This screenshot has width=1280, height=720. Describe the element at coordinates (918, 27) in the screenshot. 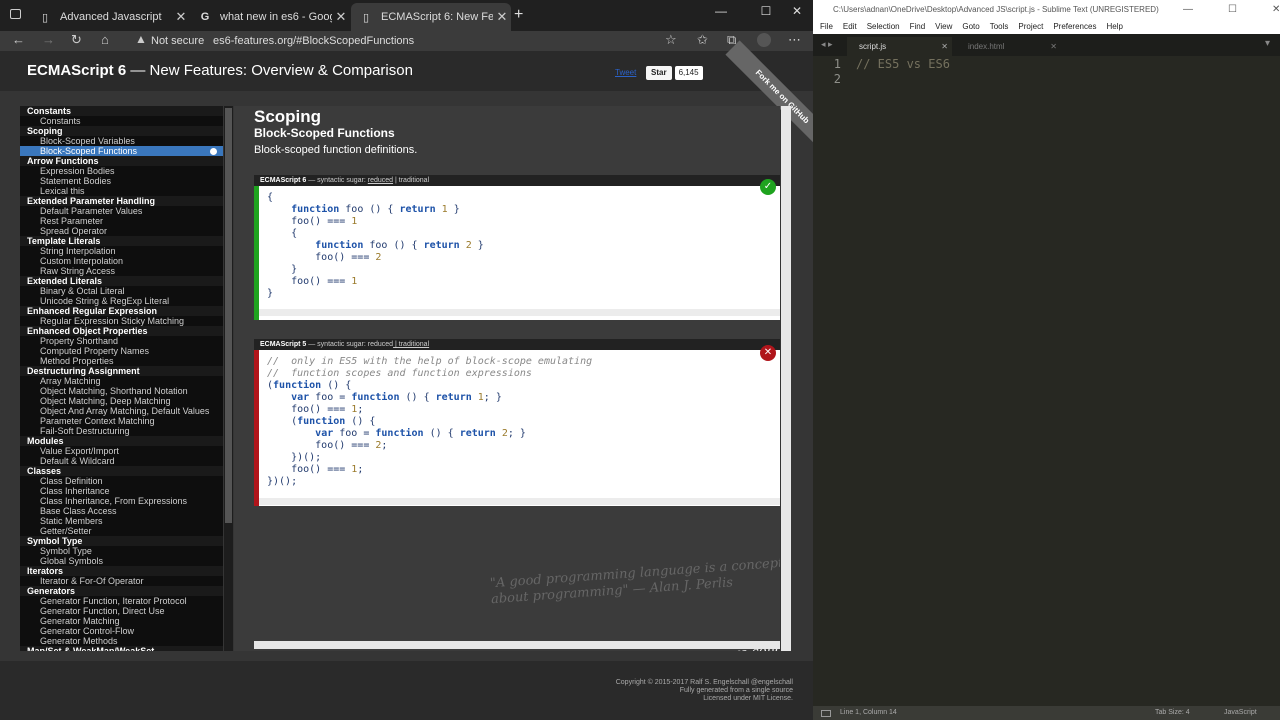

I see `menu-find: Find` at that location.